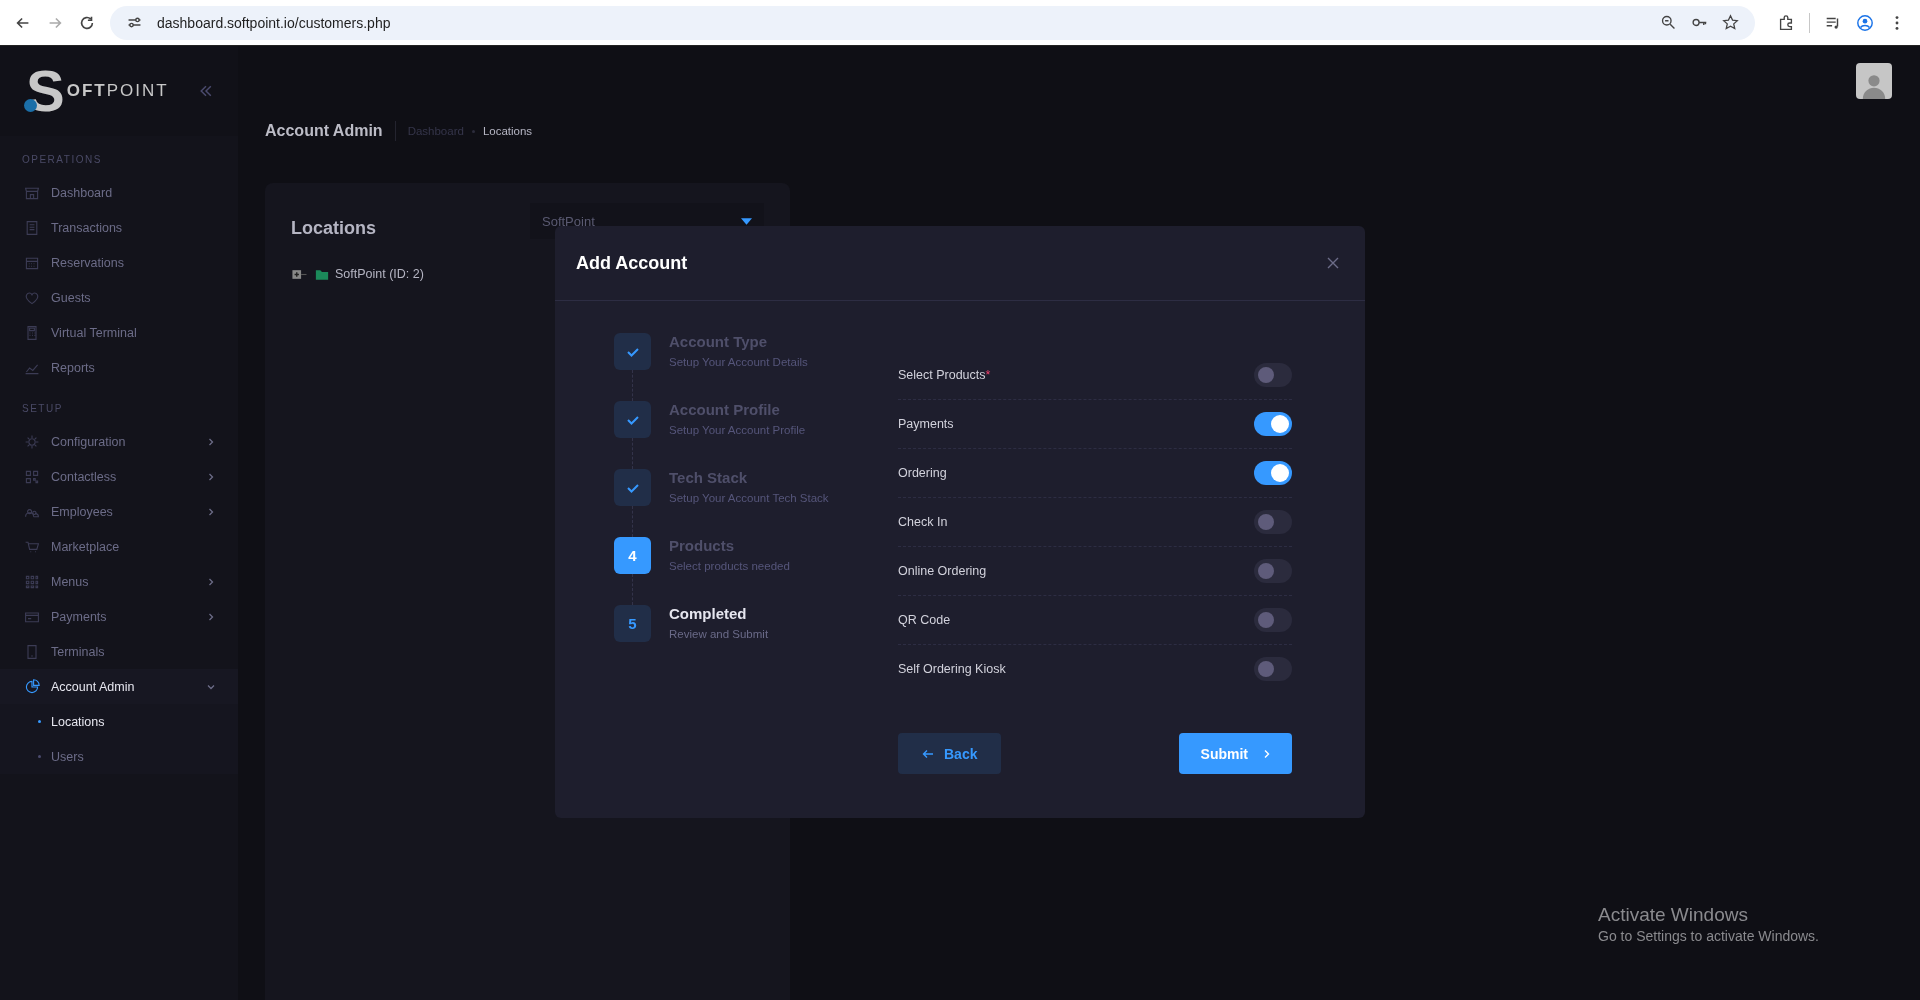 This screenshot has width=1920, height=1000. Describe the element at coordinates (300, 274) in the screenshot. I see `expand-node-icon` at that location.